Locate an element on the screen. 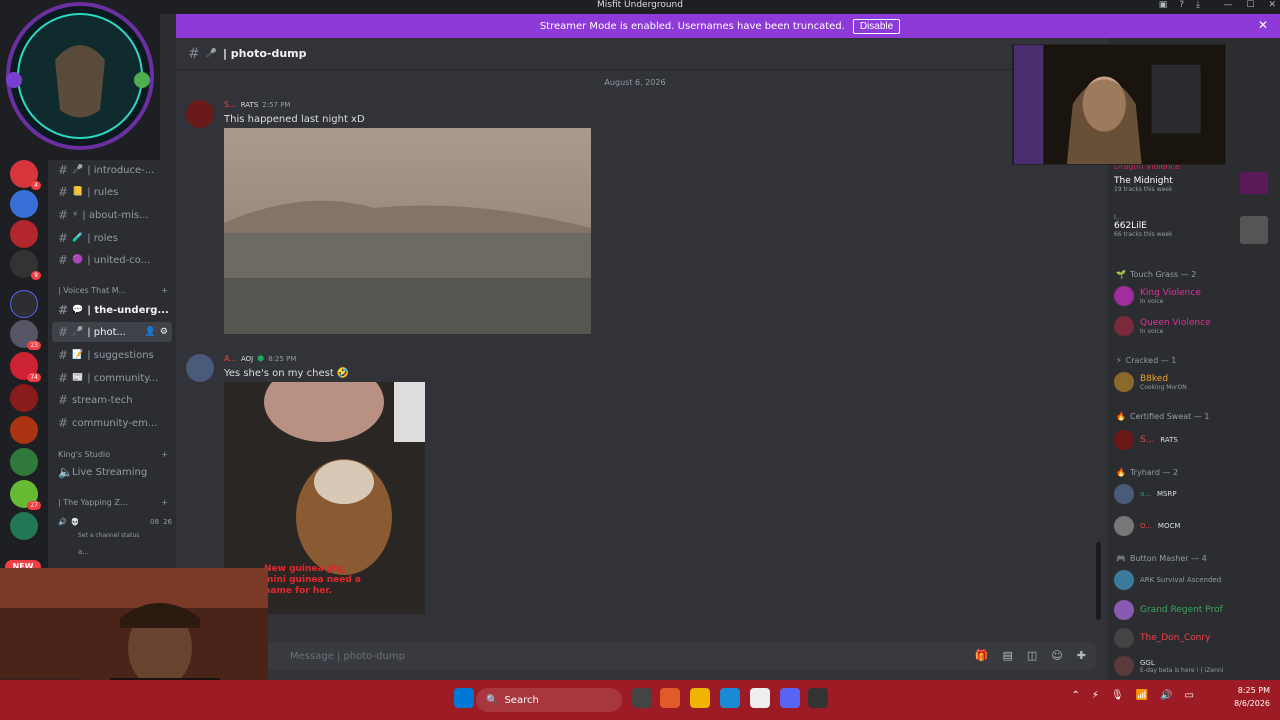 The image size is (1280, 720). member-item: Grand Regent Prof is located at coordinates (1168, 610).